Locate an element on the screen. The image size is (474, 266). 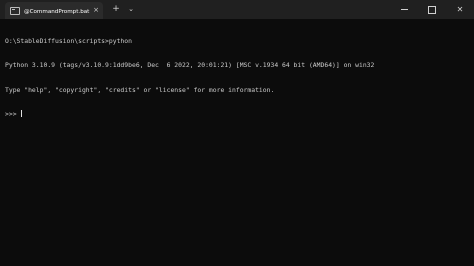
tab-title: @CommandPrompt.bat - ショー is located at coordinates (57, 11).